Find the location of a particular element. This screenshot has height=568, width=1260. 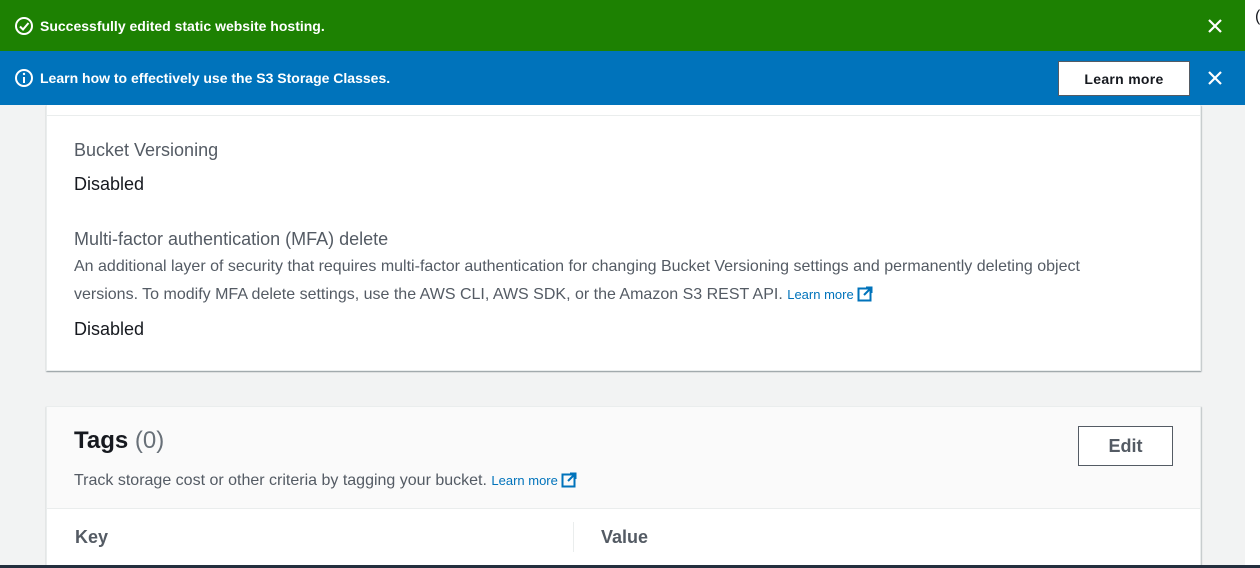

column-header-value: Value is located at coordinates (624, 537).